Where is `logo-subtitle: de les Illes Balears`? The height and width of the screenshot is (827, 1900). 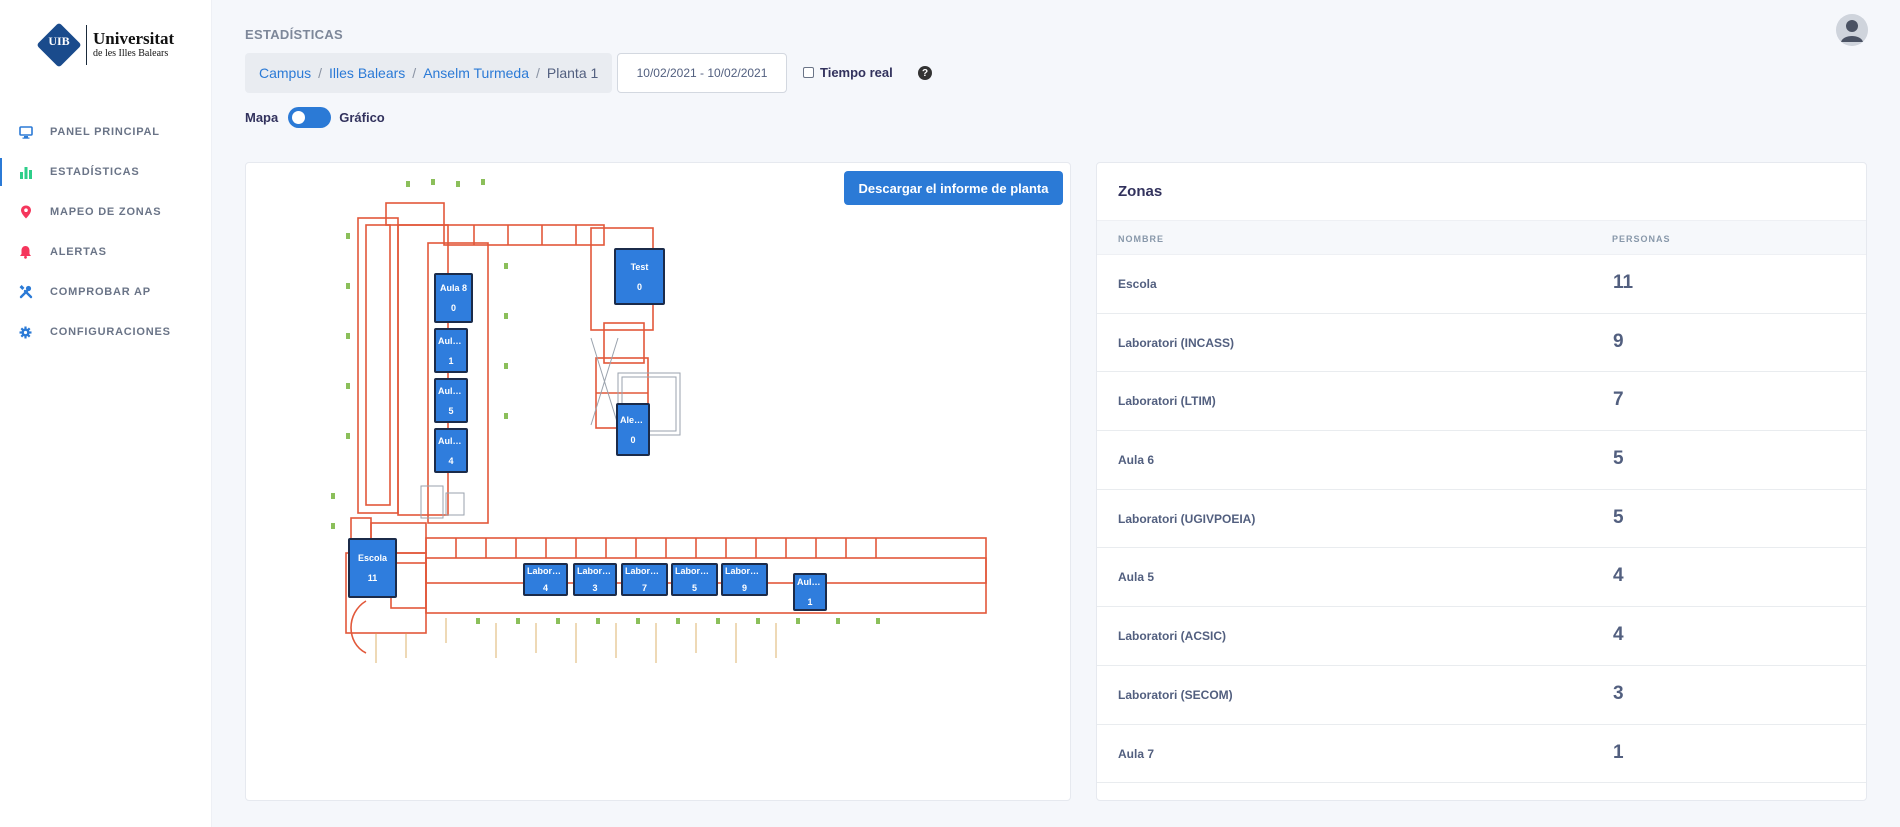 logo-subtitle: de les Illes Balears is located at coordinates (131, 53).